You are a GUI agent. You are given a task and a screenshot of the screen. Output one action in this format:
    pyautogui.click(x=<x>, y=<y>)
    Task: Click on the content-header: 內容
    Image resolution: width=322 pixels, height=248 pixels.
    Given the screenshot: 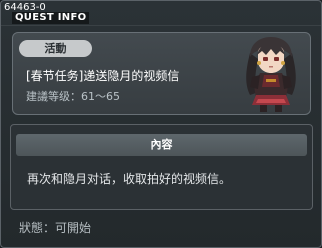 What is the action you would take?
    pyautogui.click(x=161, y=145)
    